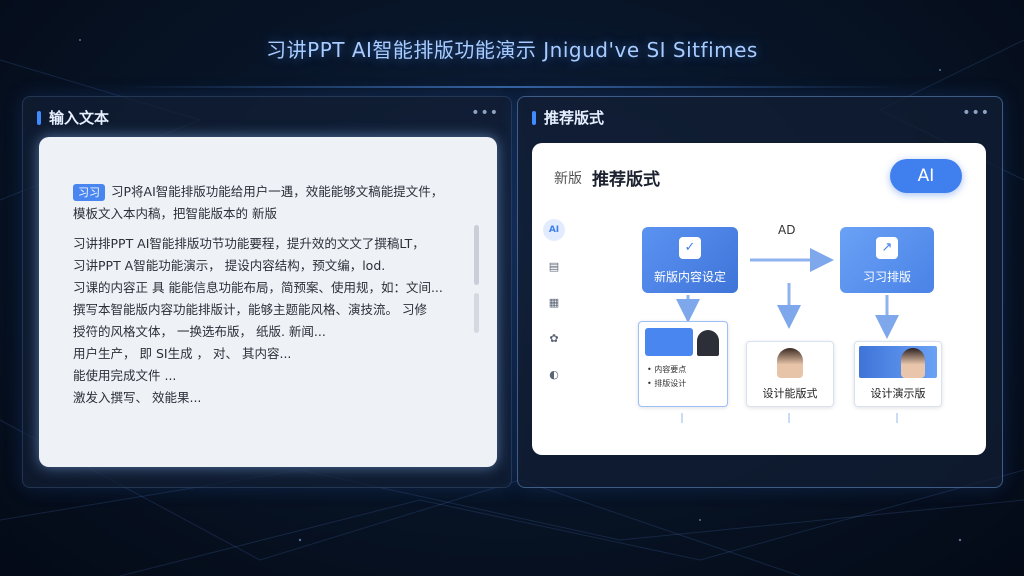  I want to click on input-panel-header: 输入文本, so click(73, 117).